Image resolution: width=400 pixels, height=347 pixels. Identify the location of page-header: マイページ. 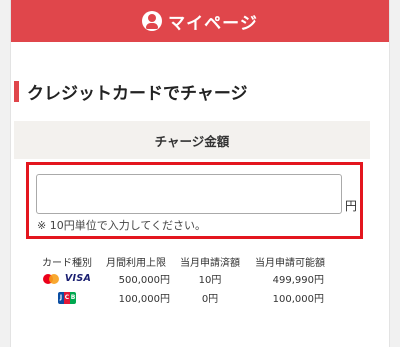
(200, 21).